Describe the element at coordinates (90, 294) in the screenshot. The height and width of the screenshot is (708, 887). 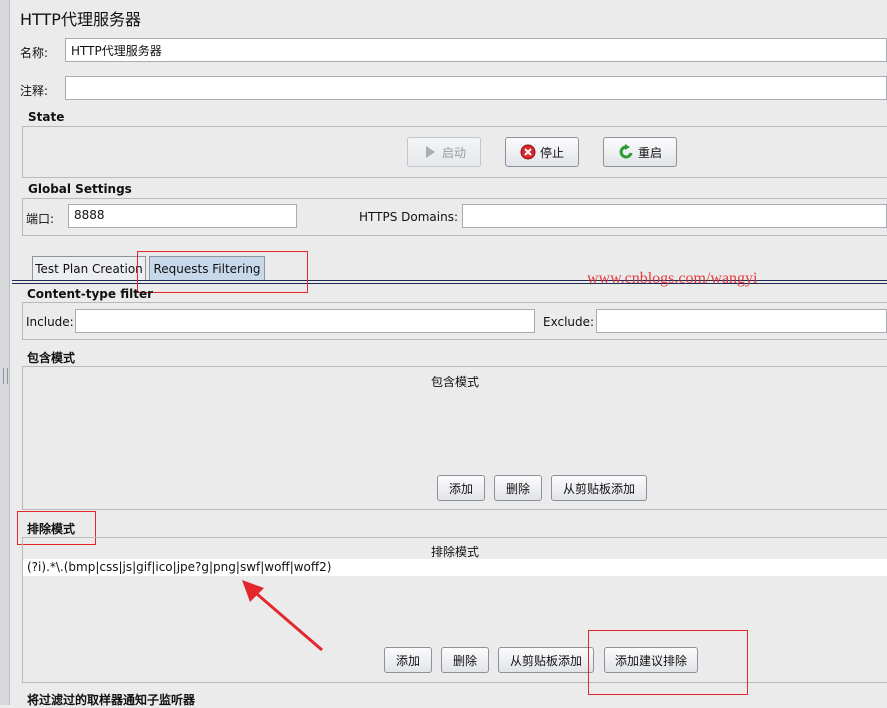
I see `content-type-heading: Content-type filter` at that location.